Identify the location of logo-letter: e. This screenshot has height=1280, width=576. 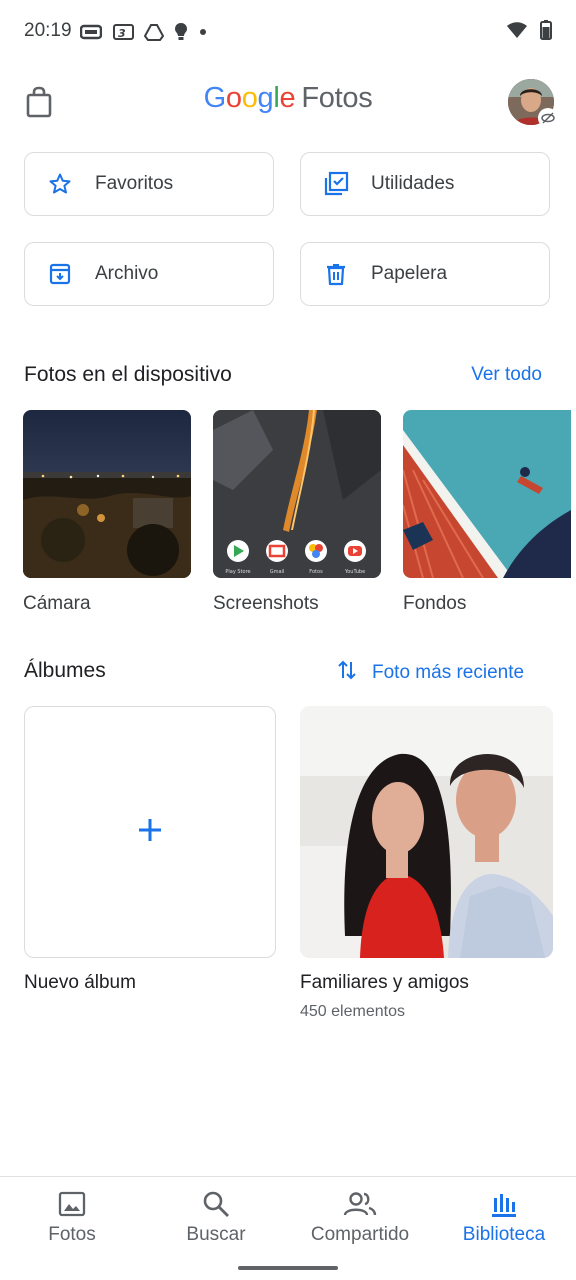
(287, 98).